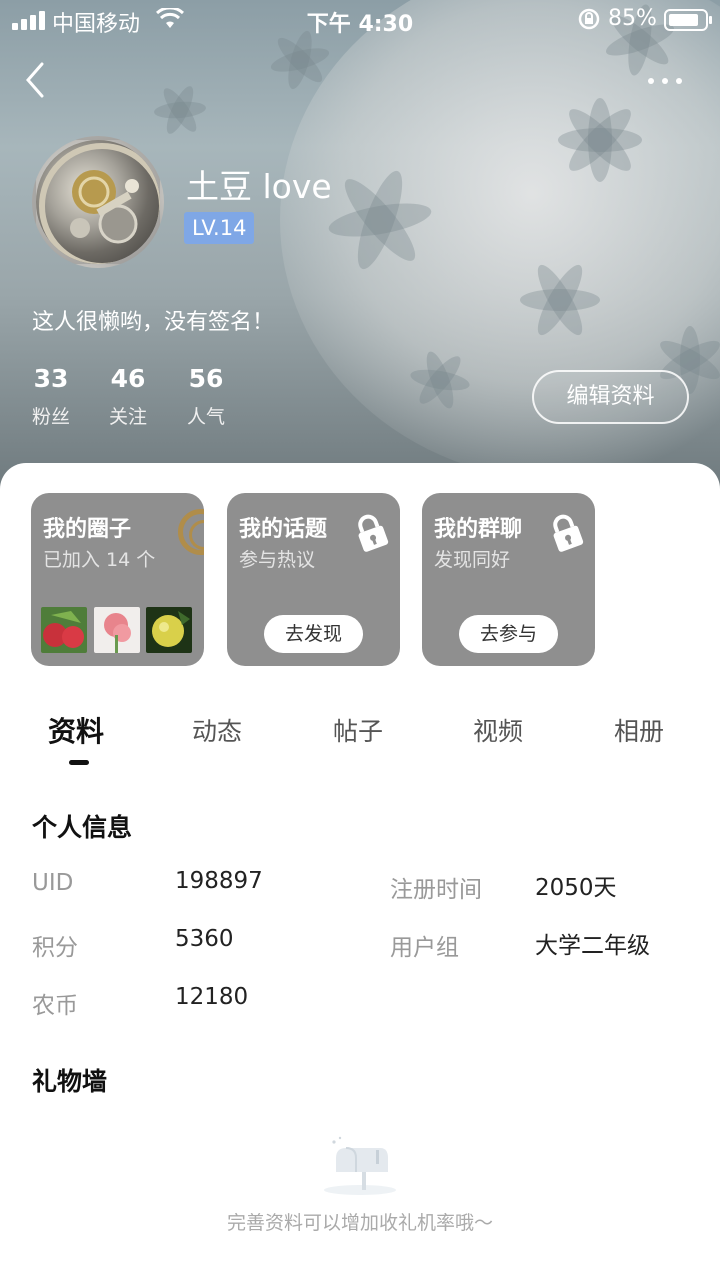  What do you see at coordinates (259, 186) in the screenshot?
I see `username: 土豆 love` at bounding box center [259, 186].